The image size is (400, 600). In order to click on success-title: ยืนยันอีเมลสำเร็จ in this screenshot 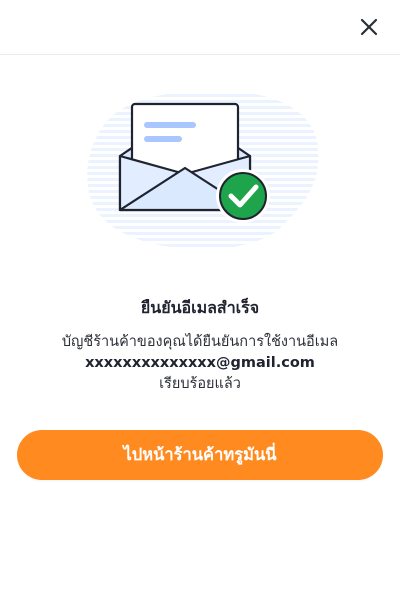, I will do `click(200, 307)`.